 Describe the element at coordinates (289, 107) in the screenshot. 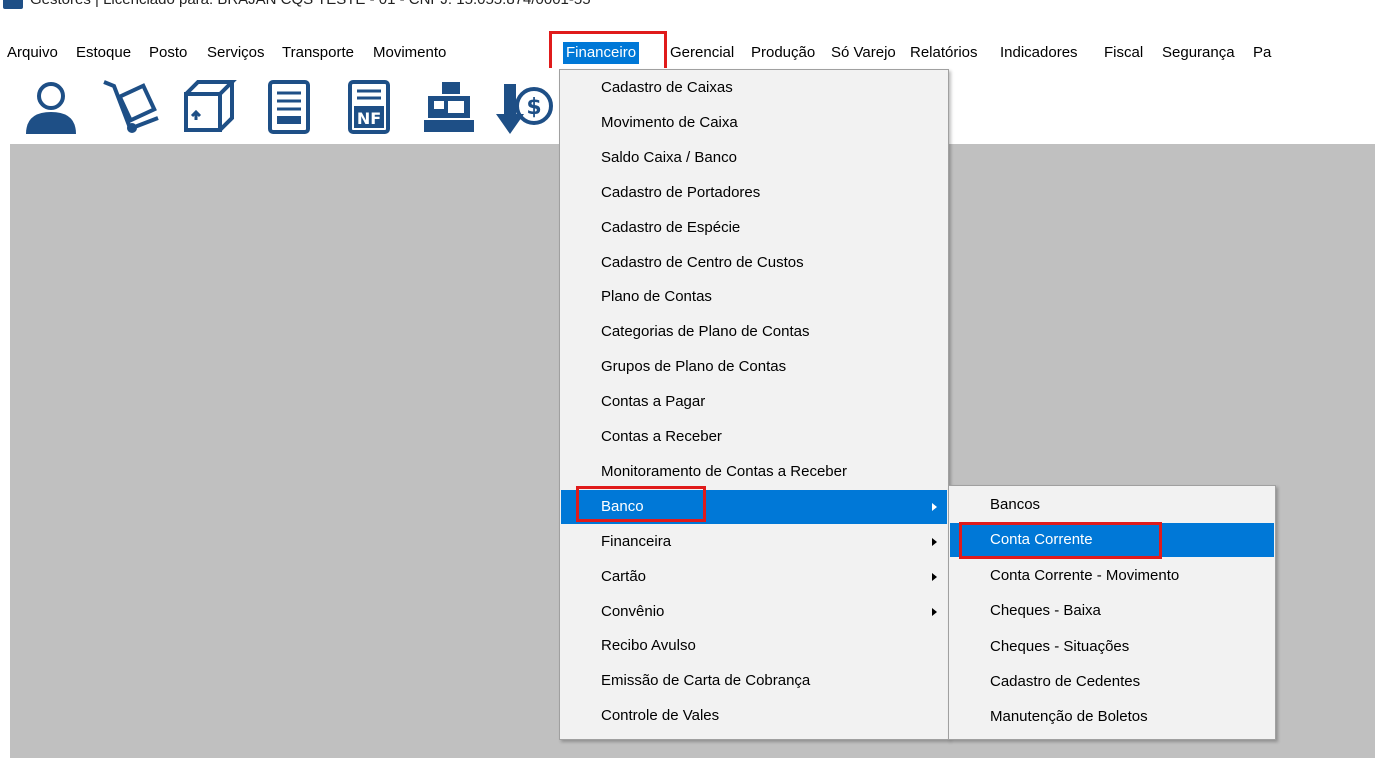

I see `document-icon` at that location.